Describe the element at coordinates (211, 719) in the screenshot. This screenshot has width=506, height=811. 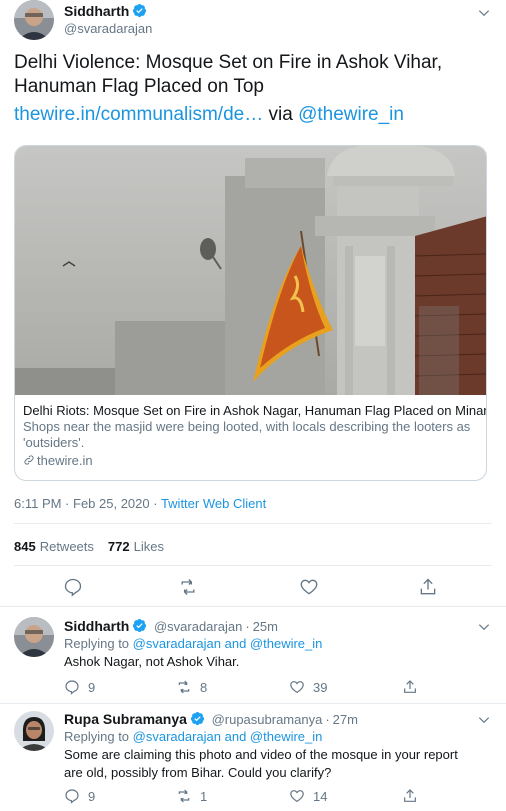
I see `reply-header: Rupa Subramanya @rupasubramanya · 27m` at that location.